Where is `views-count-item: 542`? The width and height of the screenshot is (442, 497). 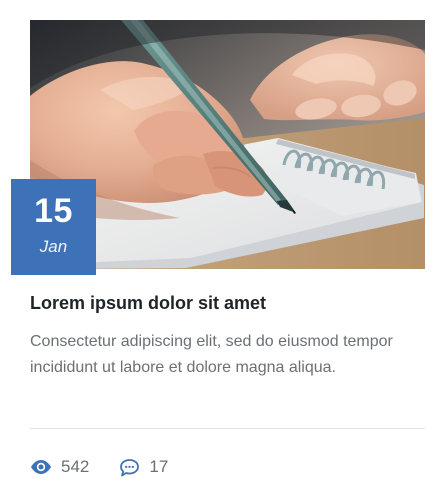
views-count-item: 542 is located at coordinates (59, 467).